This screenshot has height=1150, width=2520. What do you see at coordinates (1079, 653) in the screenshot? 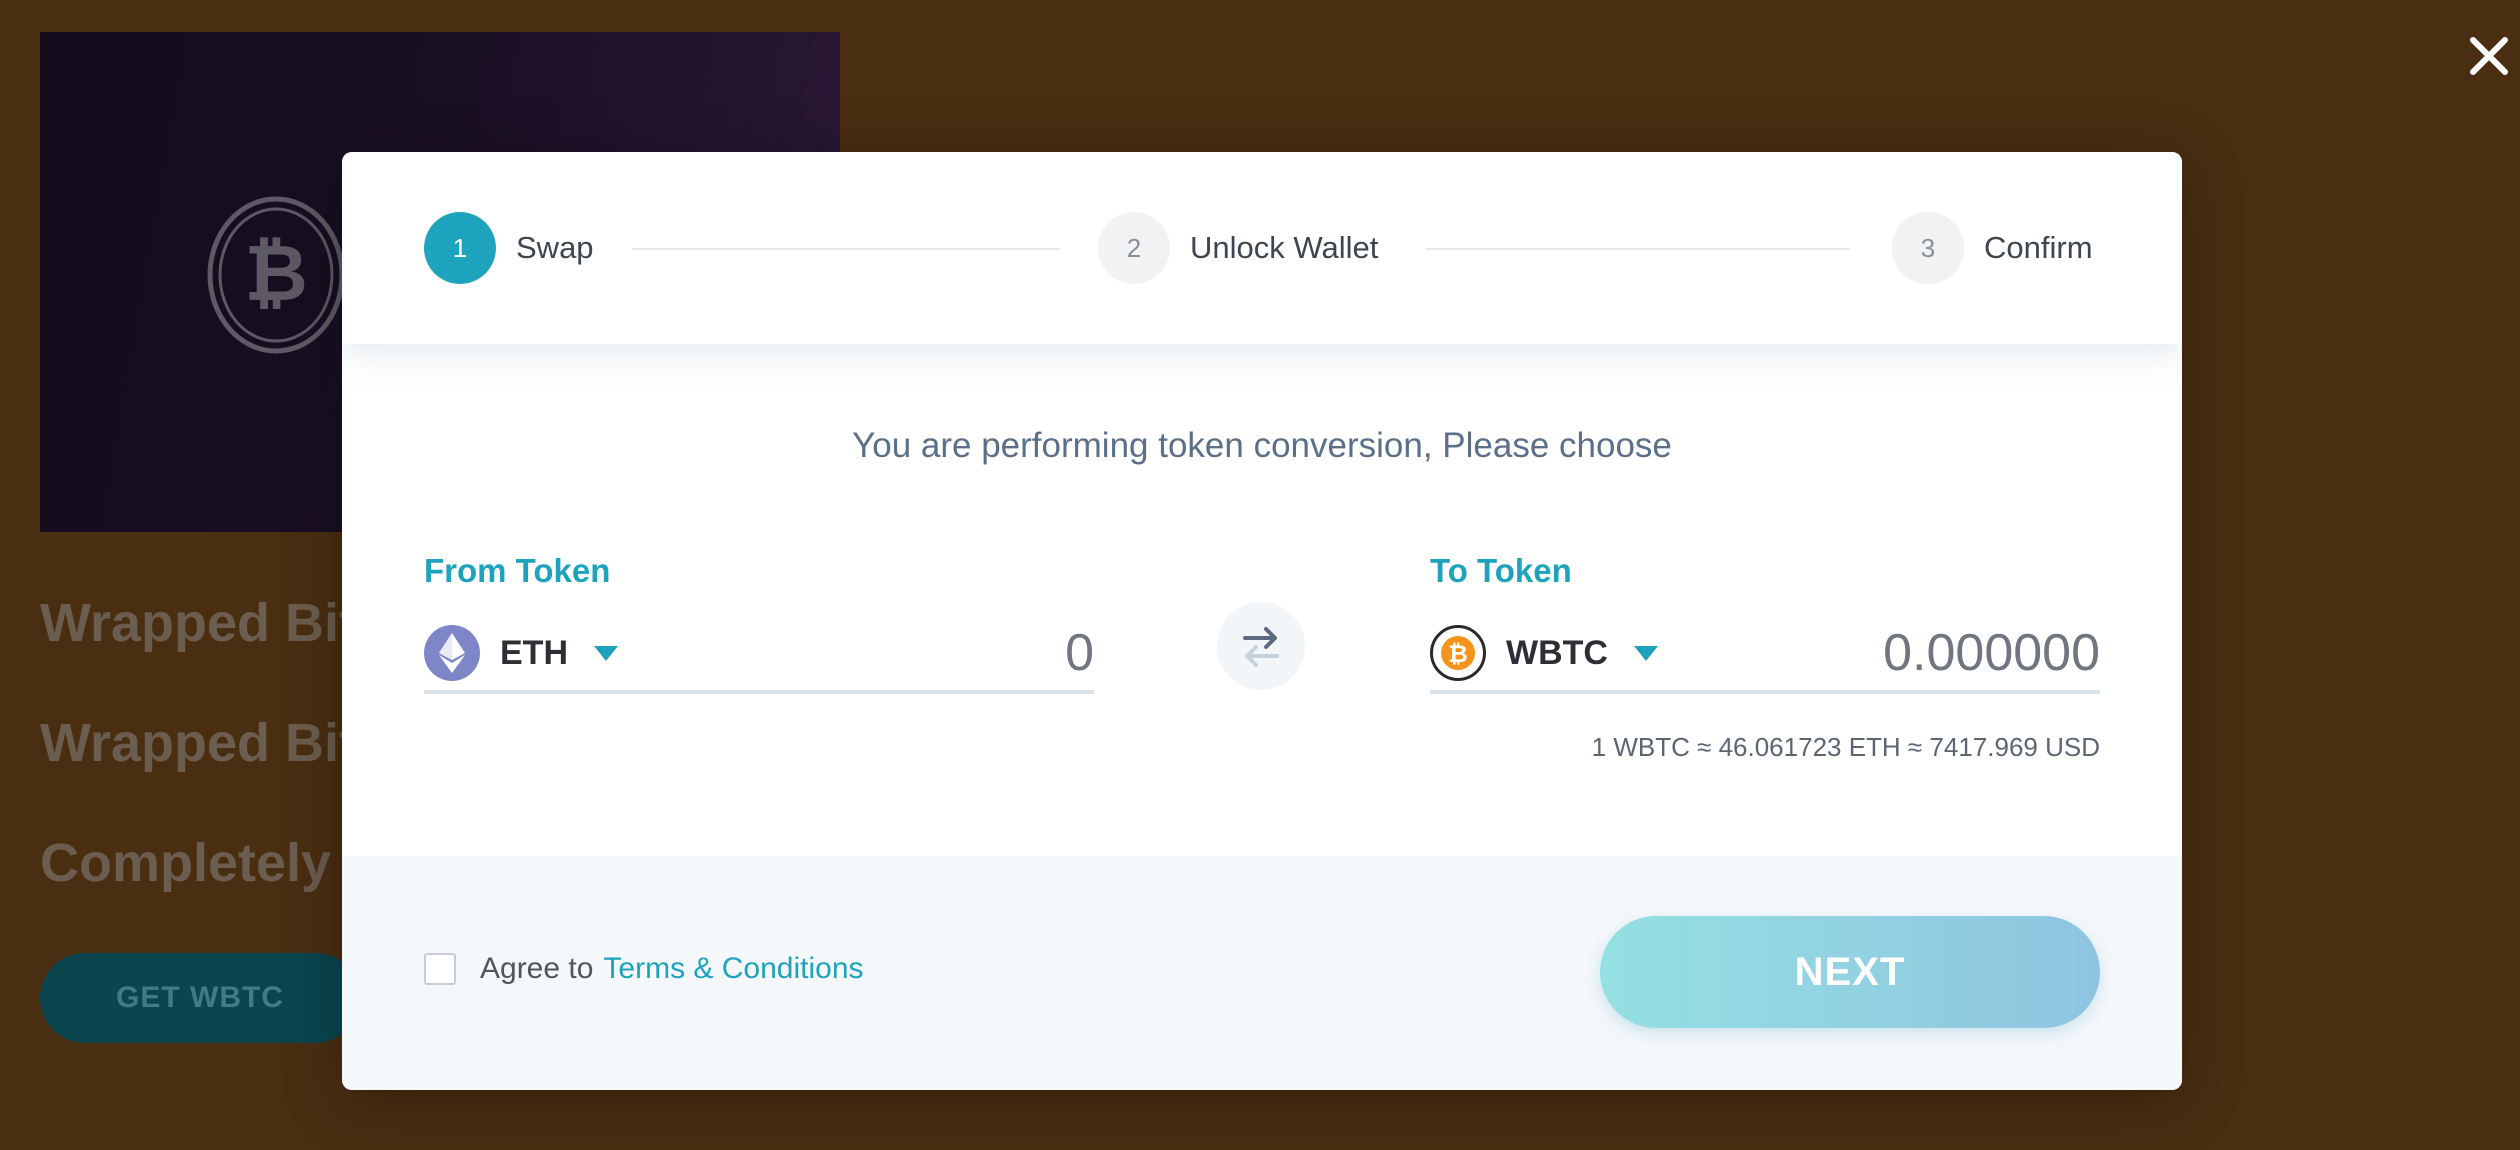
I see `from-amount-input: 0` at bounding box center [1079, 653].